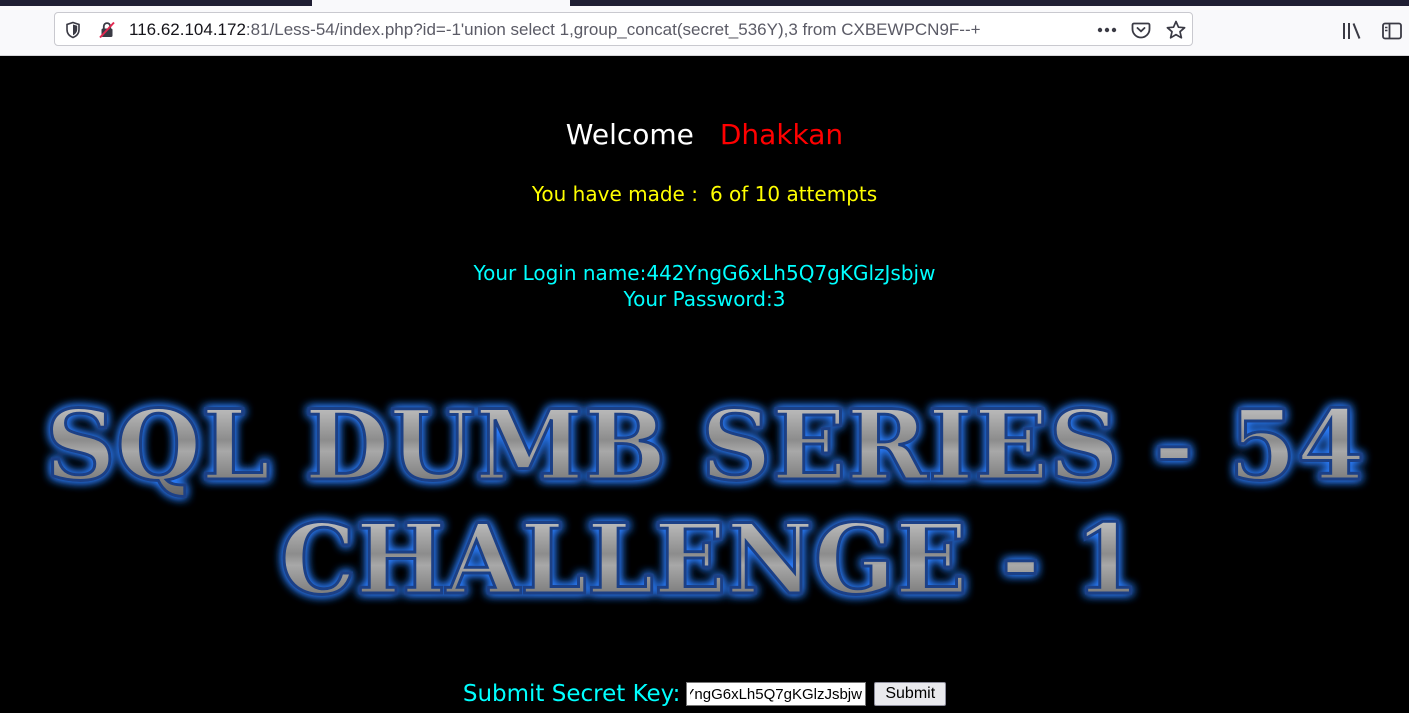  Describe the element at coordinates (781, 134) in the screenshot. I see `user-name: Dhakkan` at that location.